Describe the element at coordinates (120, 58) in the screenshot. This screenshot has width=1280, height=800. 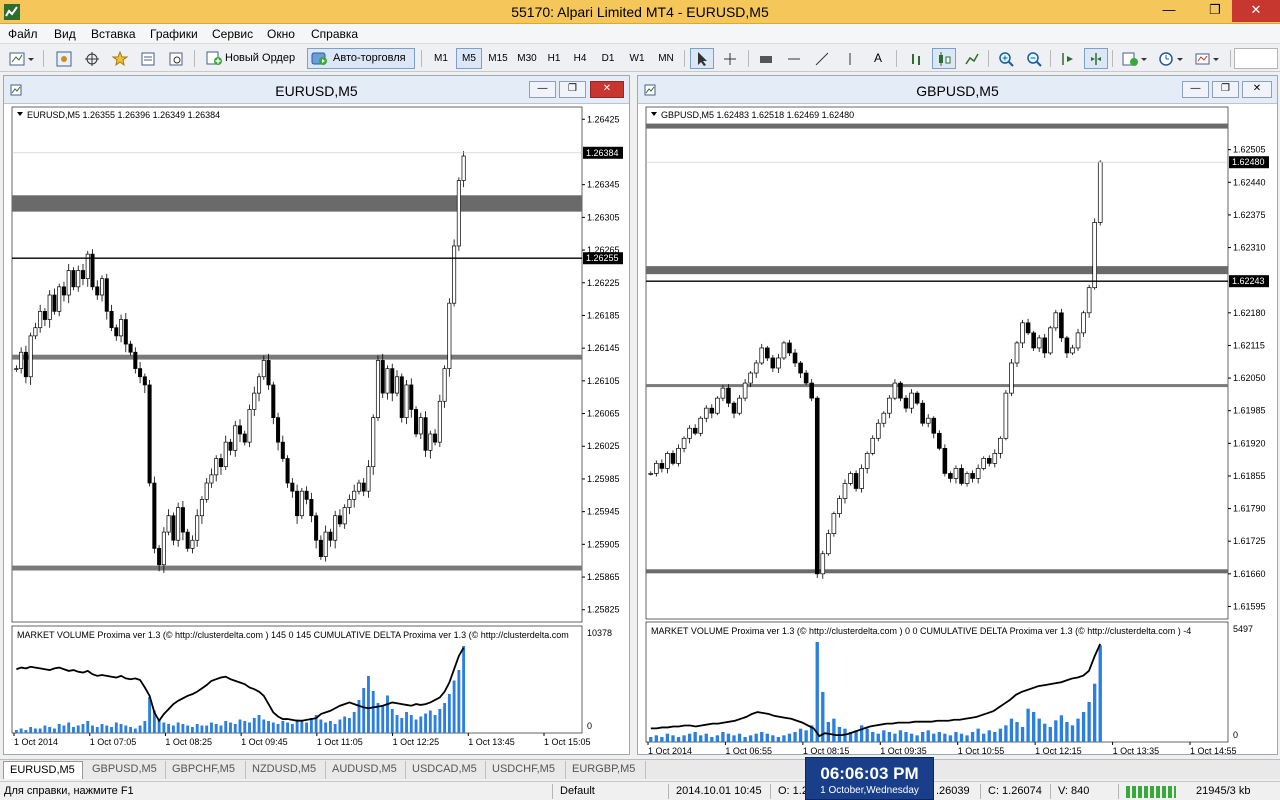
I see `favorites-icon` at that location.